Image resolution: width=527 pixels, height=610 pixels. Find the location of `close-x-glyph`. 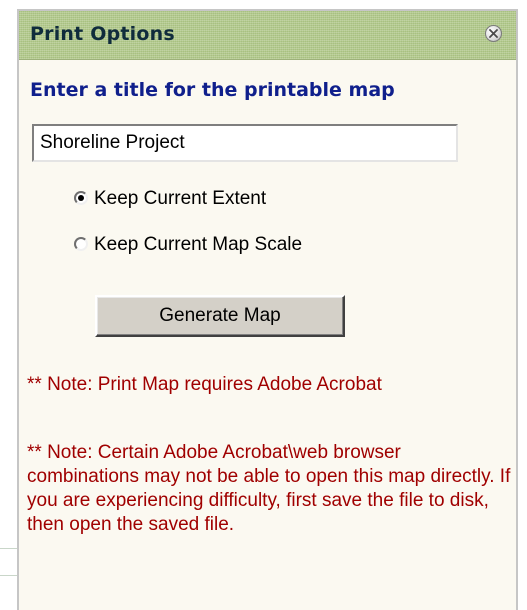

close-x-glyph is located at coordinates (493, 33).